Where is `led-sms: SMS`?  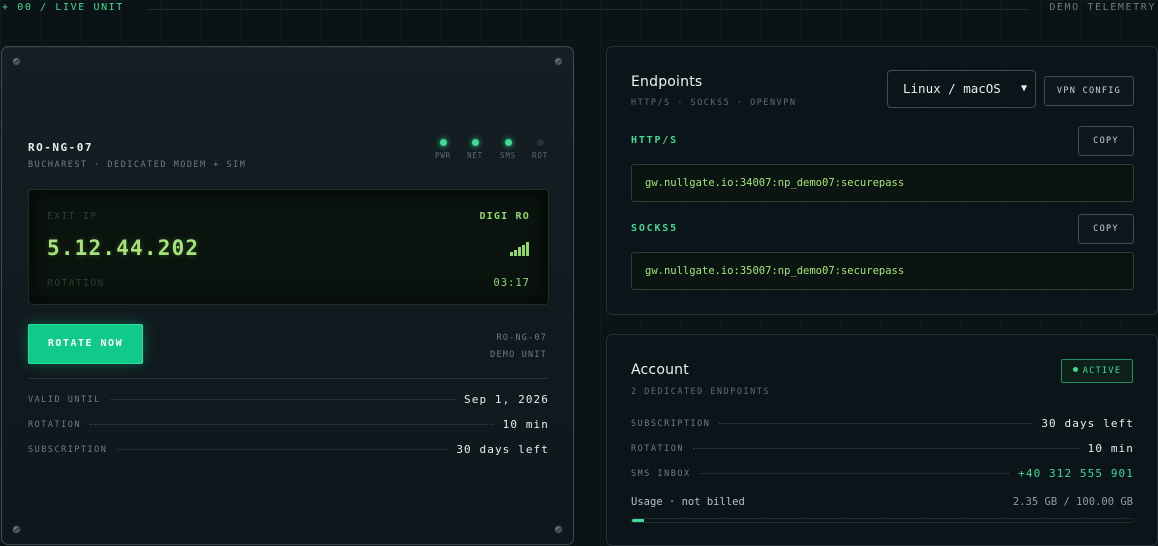
led-sms: SMS is located at coordinates (508, 148).